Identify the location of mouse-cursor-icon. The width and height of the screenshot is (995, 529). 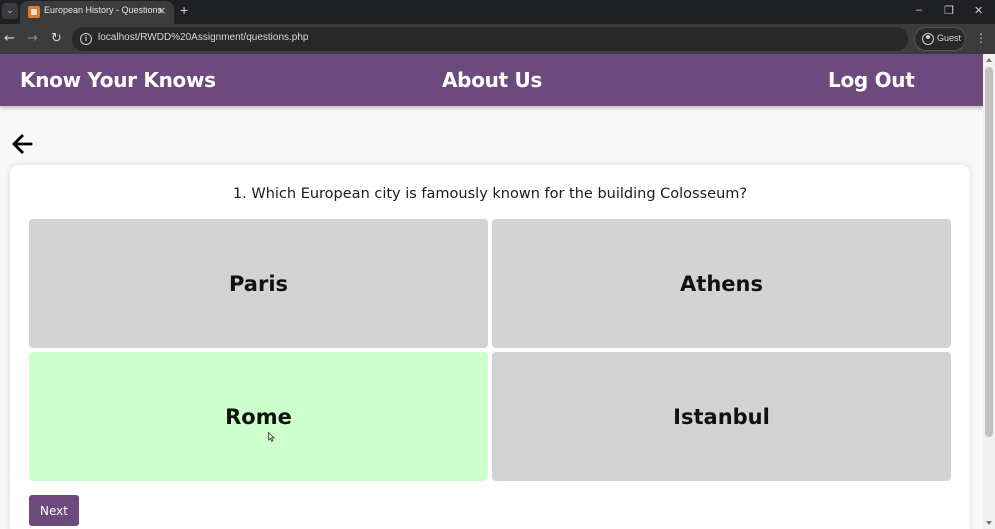
(271, 437).